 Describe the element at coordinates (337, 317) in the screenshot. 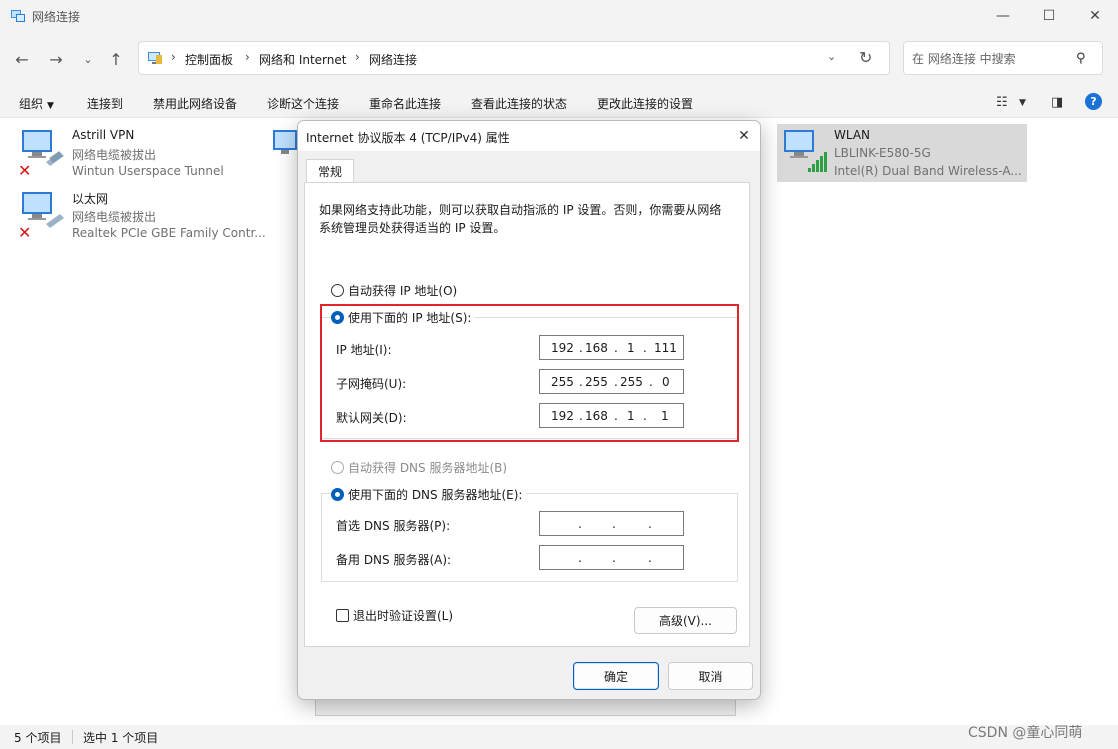

I see `manual-ip-radio` at that location.